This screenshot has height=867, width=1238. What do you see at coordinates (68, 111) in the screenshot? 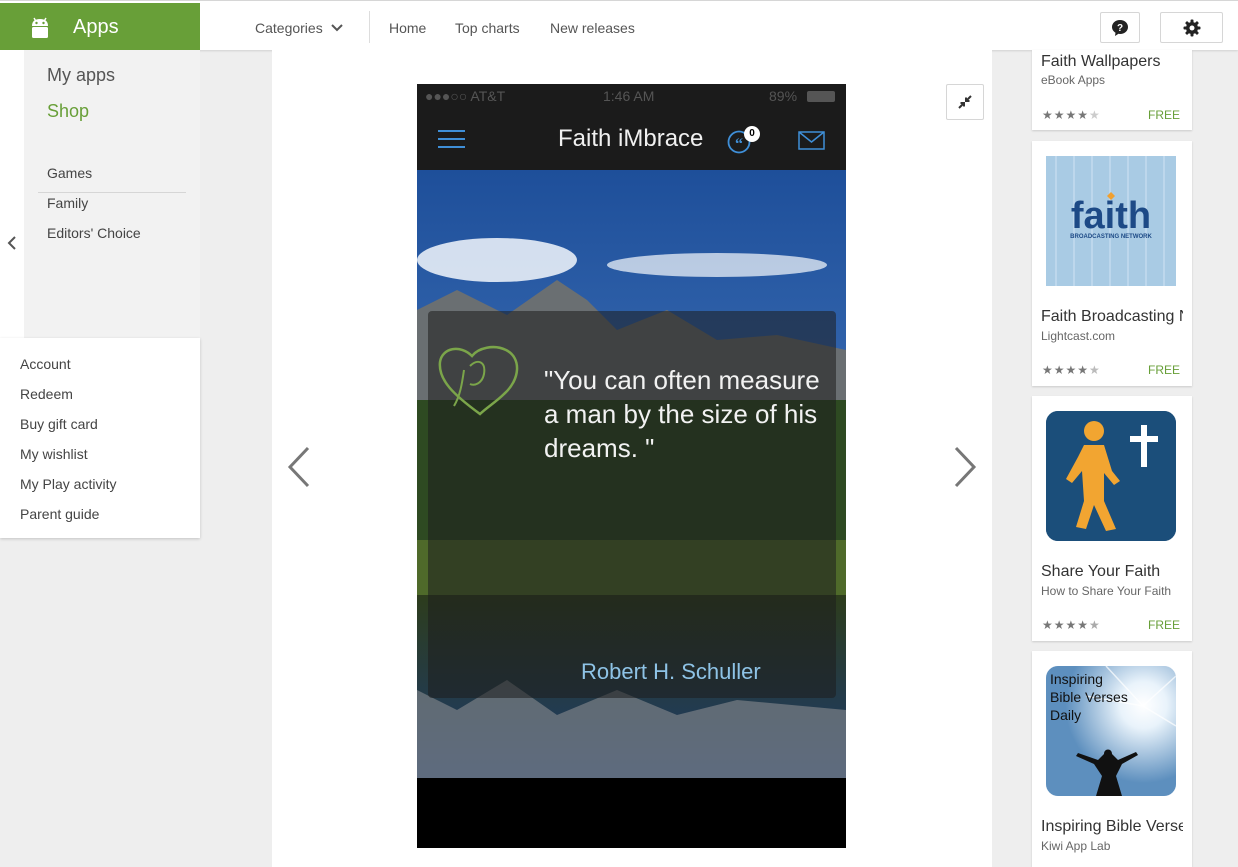
I see `shop-link: Shop` at bounding box center [68, 111].